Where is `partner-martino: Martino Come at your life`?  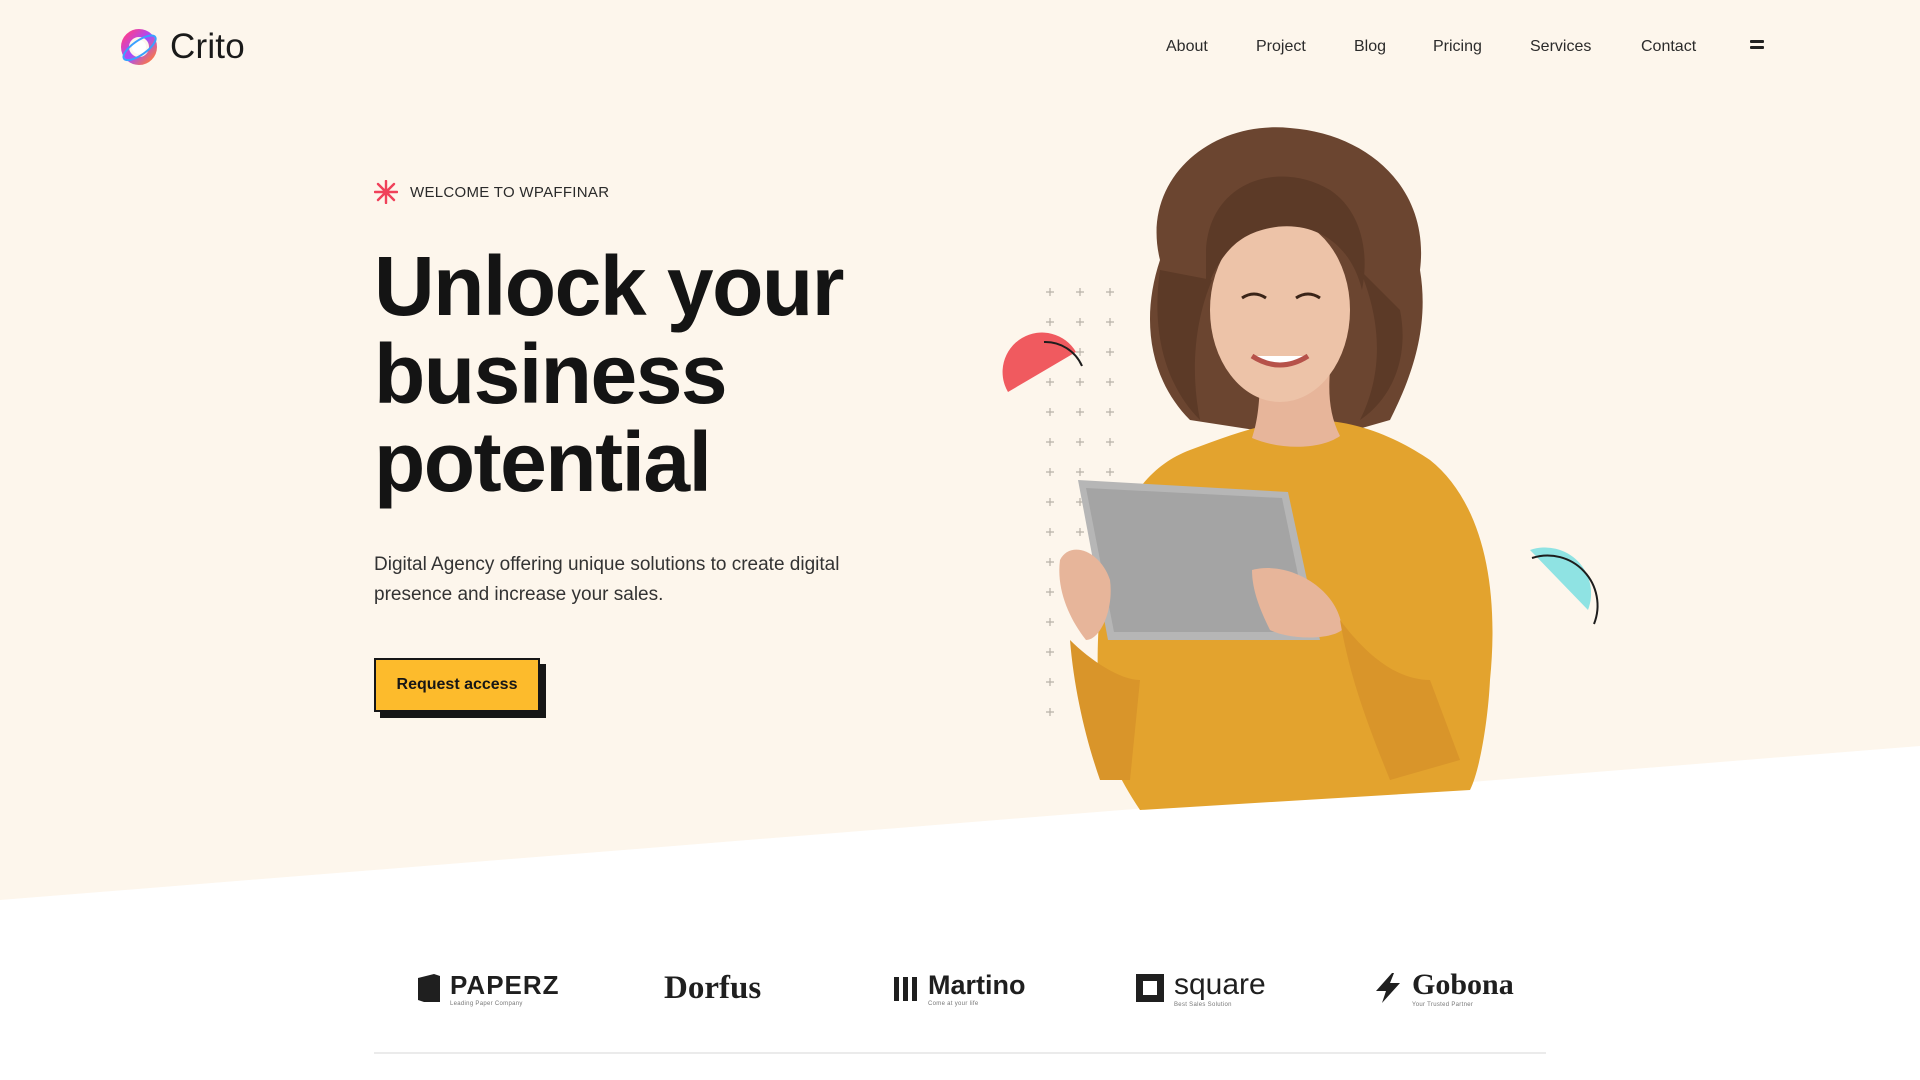
partner-martino: Martino Come at your life is located at coordinates (959, 988).